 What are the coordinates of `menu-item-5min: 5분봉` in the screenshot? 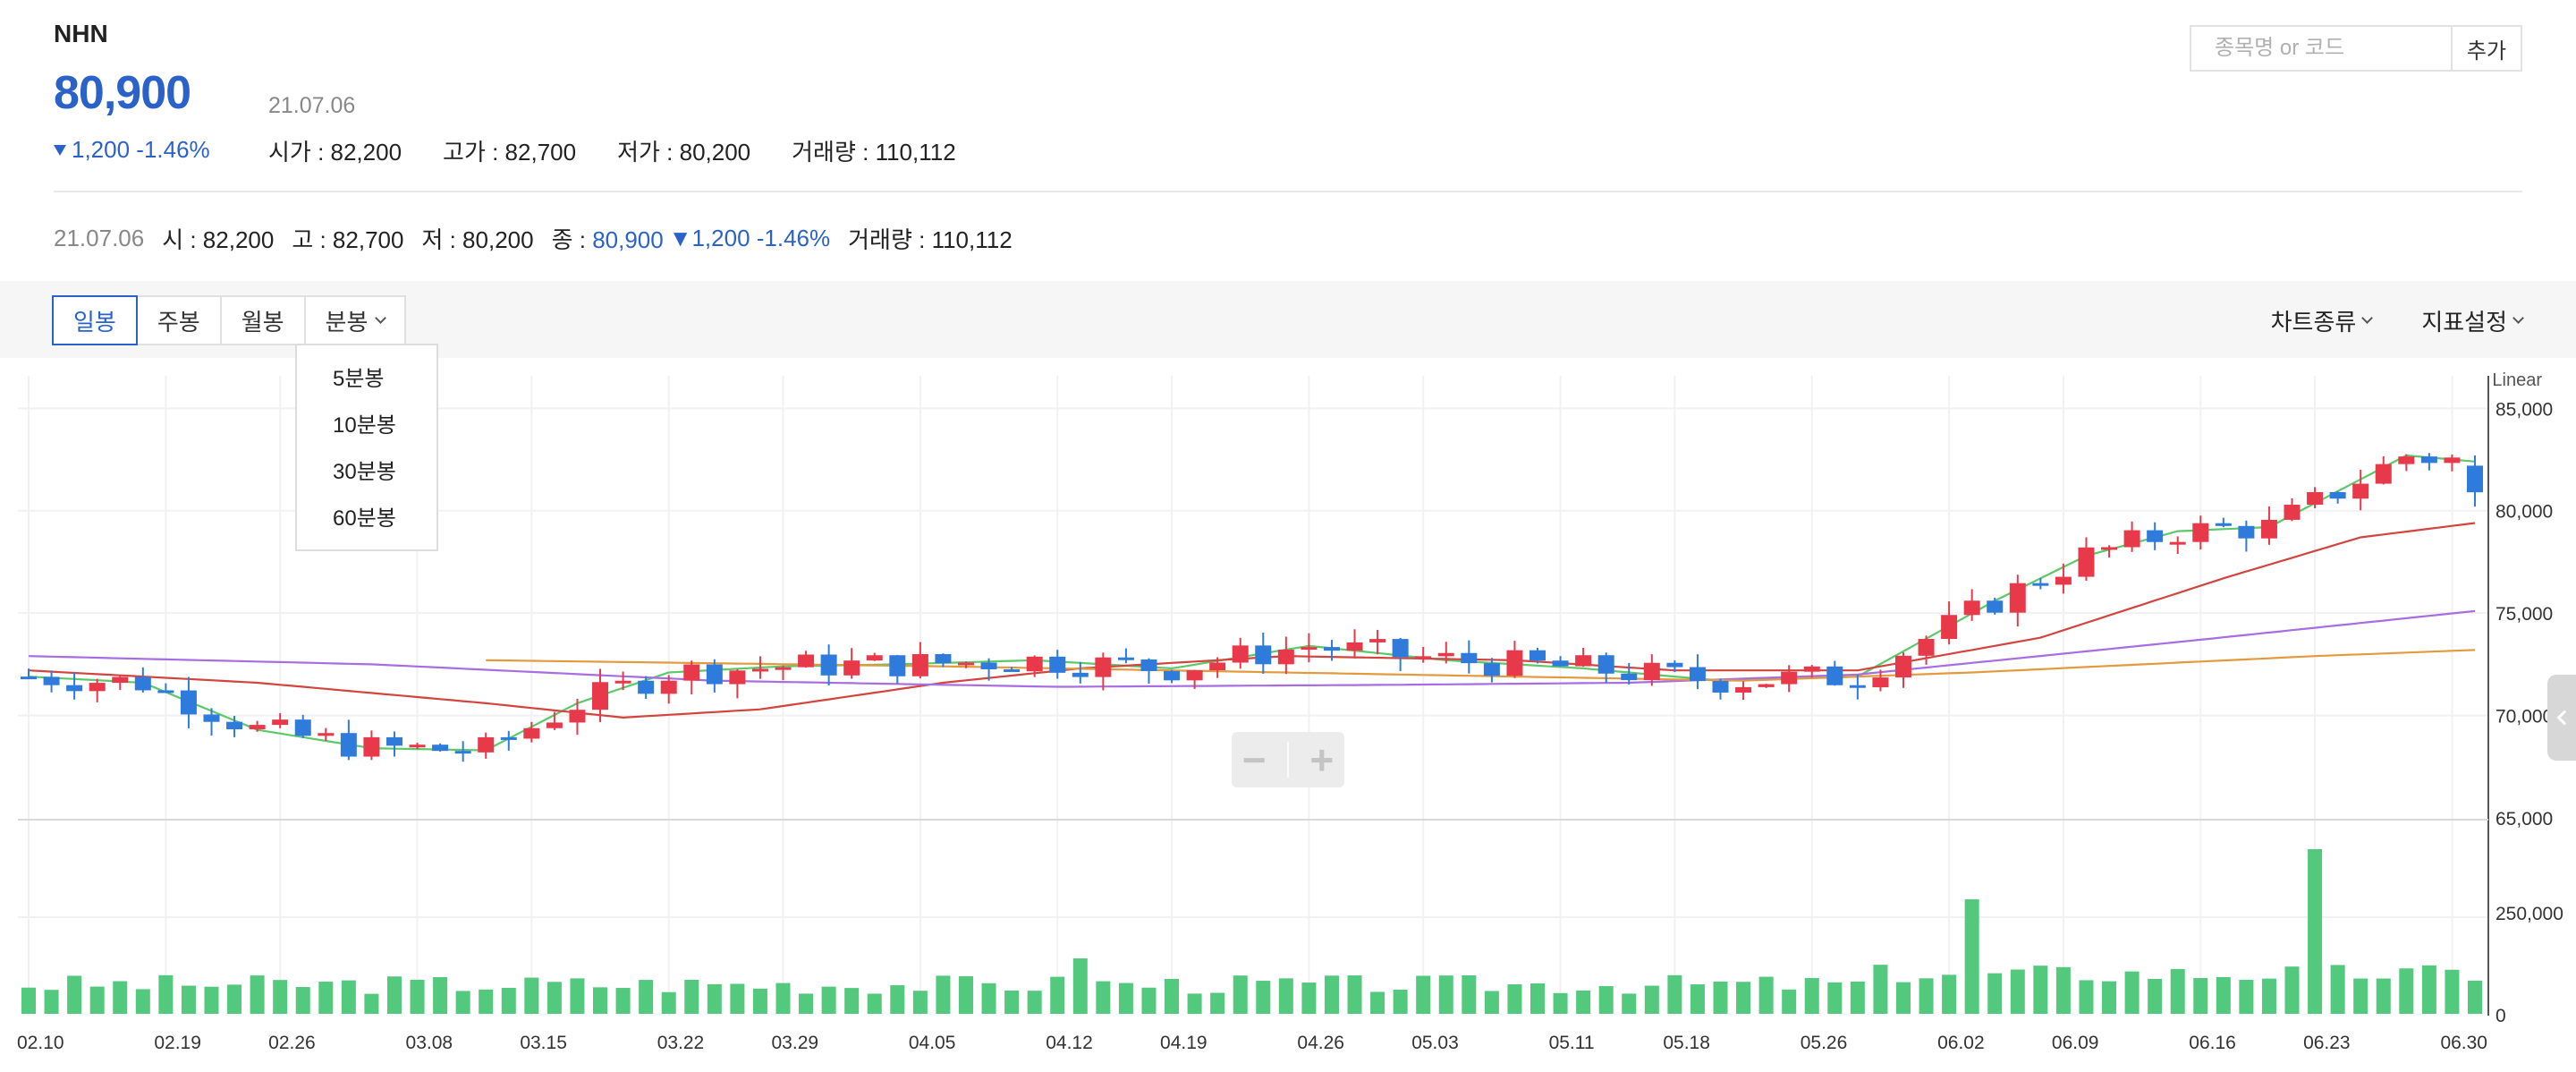 It's located at (366, 380).